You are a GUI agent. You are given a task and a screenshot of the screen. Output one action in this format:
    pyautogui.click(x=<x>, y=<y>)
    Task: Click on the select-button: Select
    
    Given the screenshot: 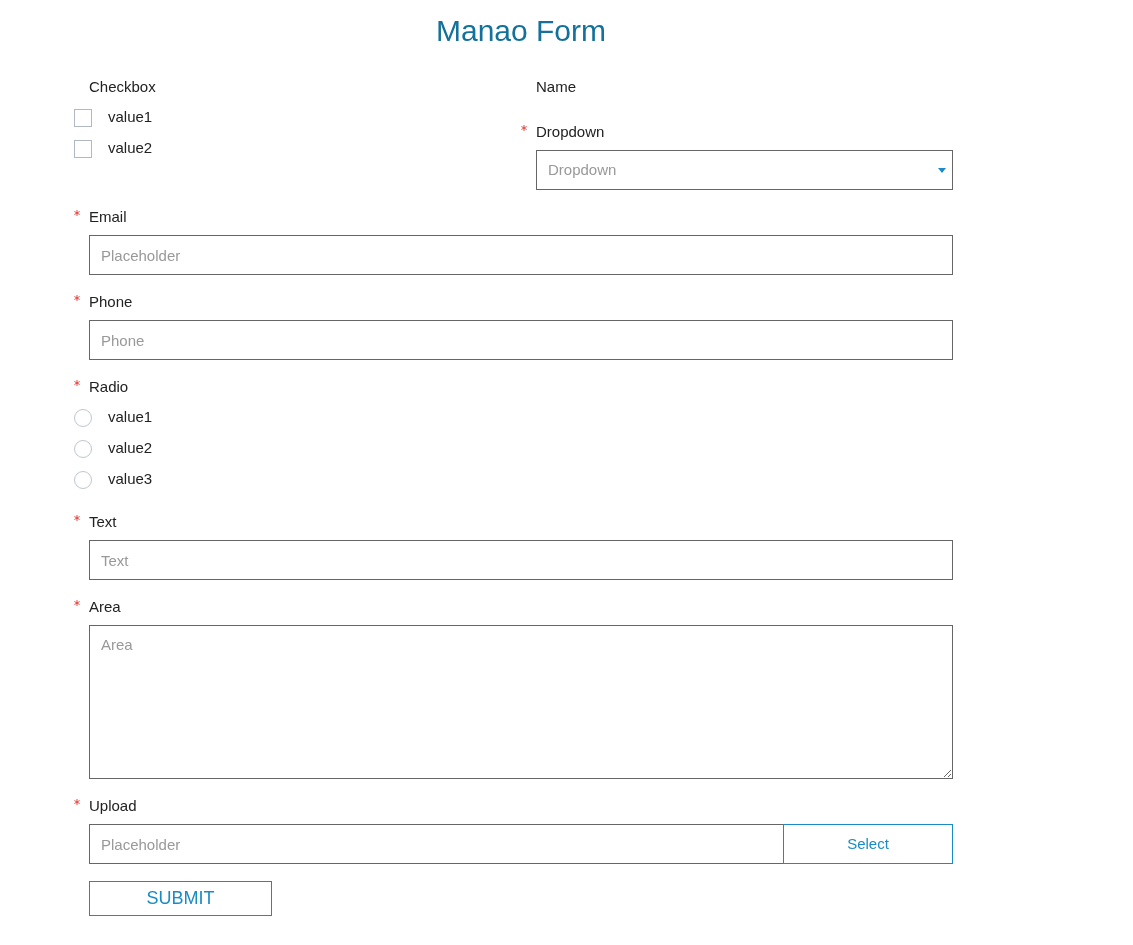 What is the action you would take?
    pyautogui.click(x=868, y=844)
    